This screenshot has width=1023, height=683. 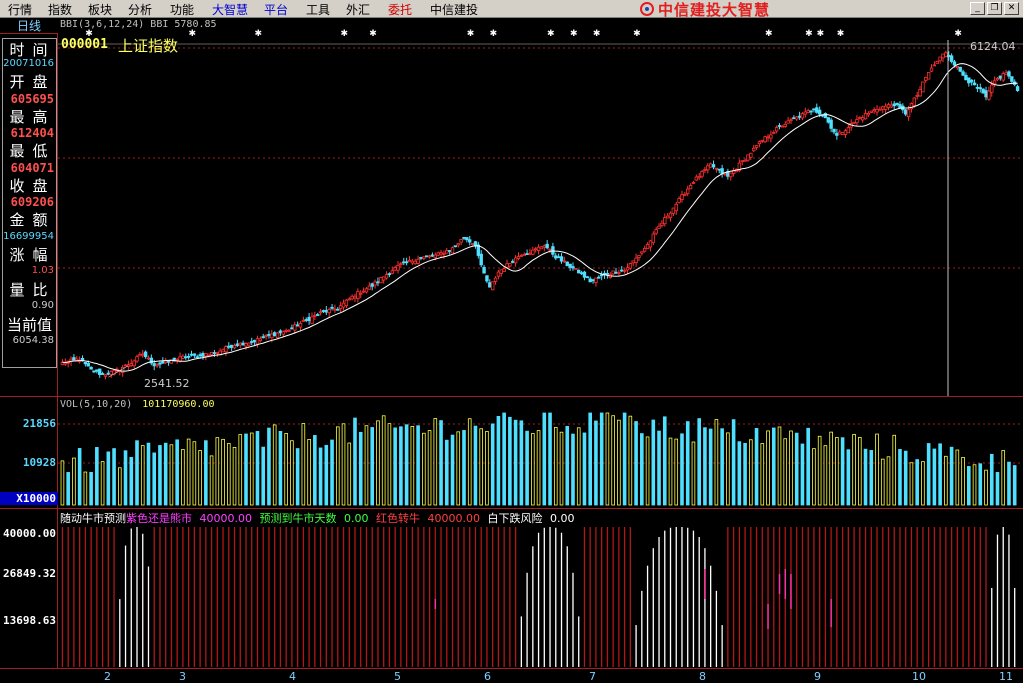 What do you see at coordinates (318, 9) in the screenshot?
I see `menu-item-tools: 工具` at bounding box center [318, 9].